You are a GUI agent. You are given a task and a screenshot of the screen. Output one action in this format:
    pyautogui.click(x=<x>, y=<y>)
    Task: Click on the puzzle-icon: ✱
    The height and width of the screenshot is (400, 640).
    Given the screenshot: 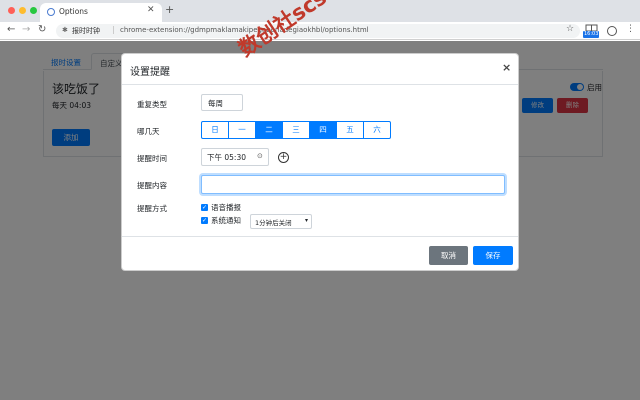 What is the action you would take?
    pyautogui.click(x=65, y=30)
    